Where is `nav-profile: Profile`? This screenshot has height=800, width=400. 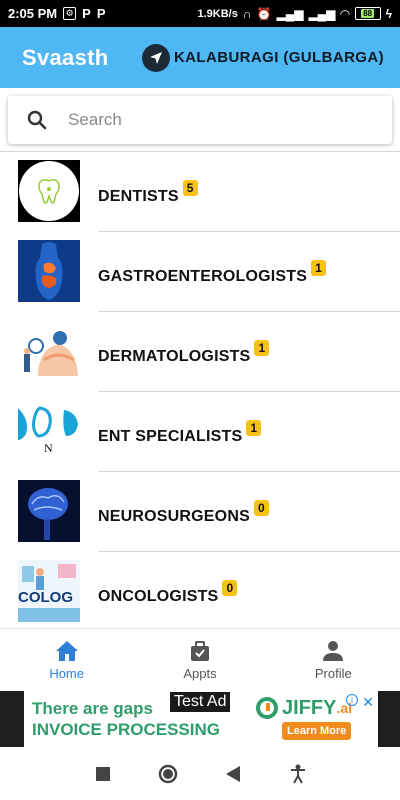 nav-profile: Profile is located at coordinates (333, 660).